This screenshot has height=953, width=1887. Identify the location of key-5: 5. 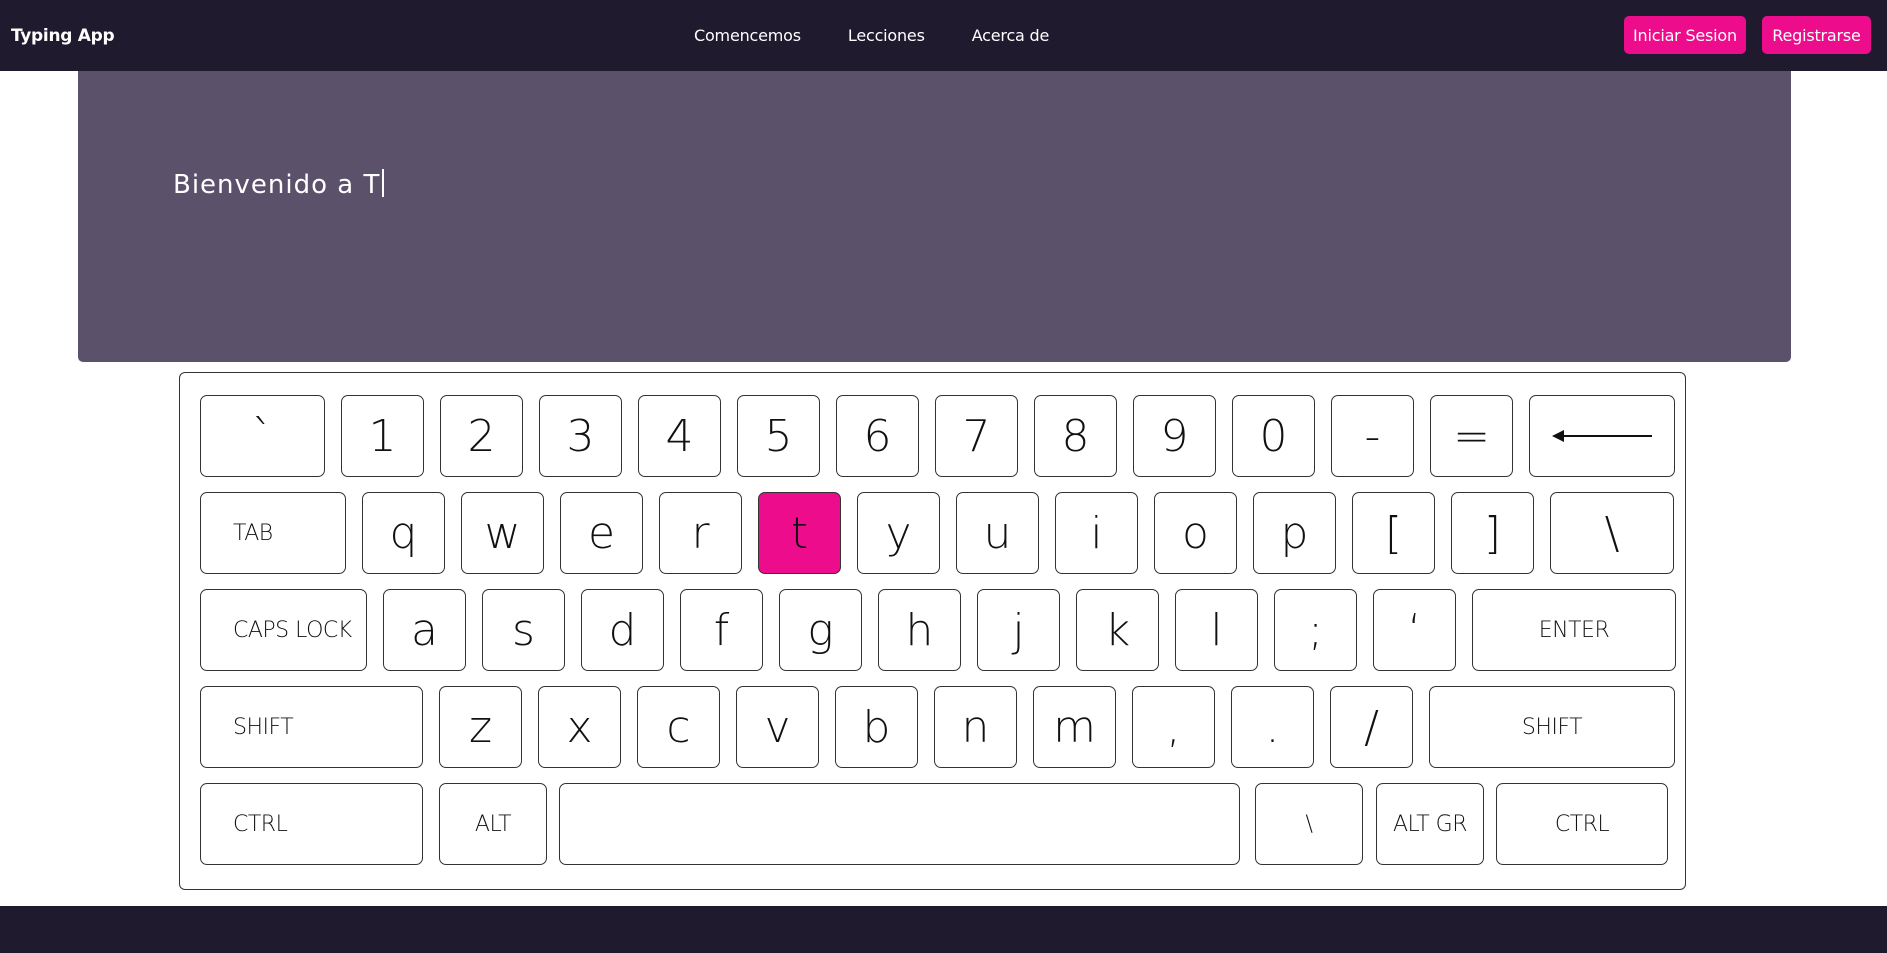
(778, 436).